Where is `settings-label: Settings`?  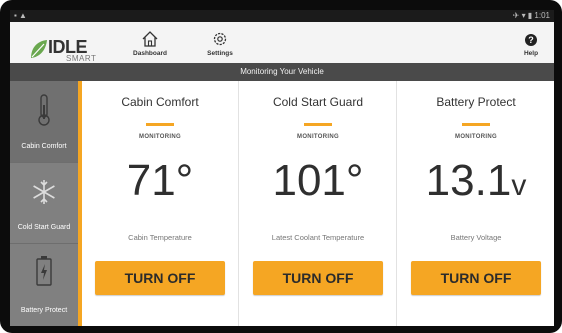 settings-label: Settings is located at coordinates (220, 53).